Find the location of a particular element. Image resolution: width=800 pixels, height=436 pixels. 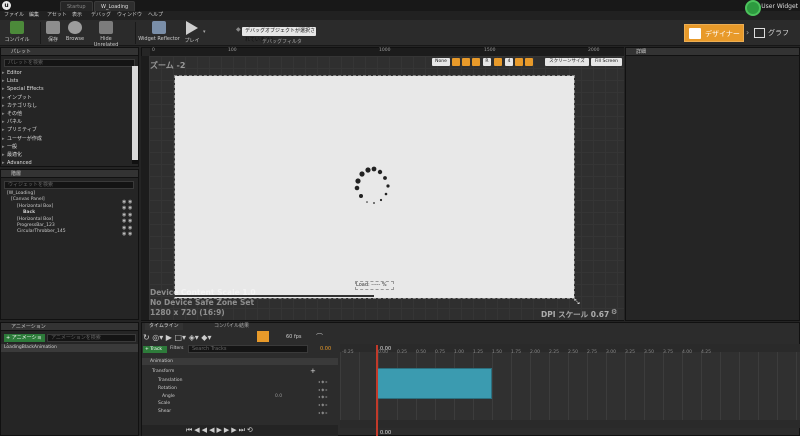

curve-editor-icon: ⌒ is located at coordinates (319, 337).